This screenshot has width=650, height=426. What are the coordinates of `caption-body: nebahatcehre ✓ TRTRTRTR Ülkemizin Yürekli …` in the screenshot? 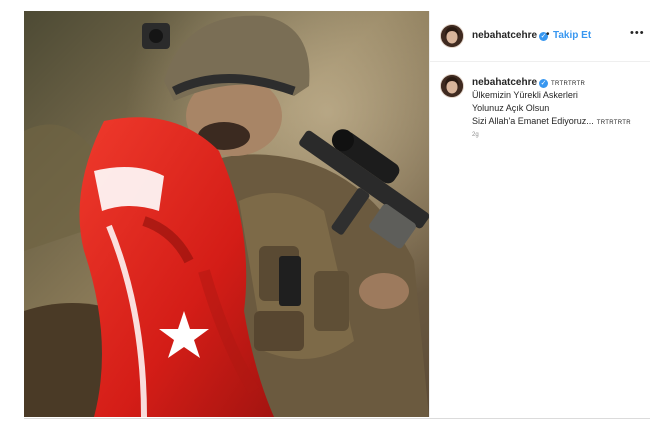 It's located at (560, 107).